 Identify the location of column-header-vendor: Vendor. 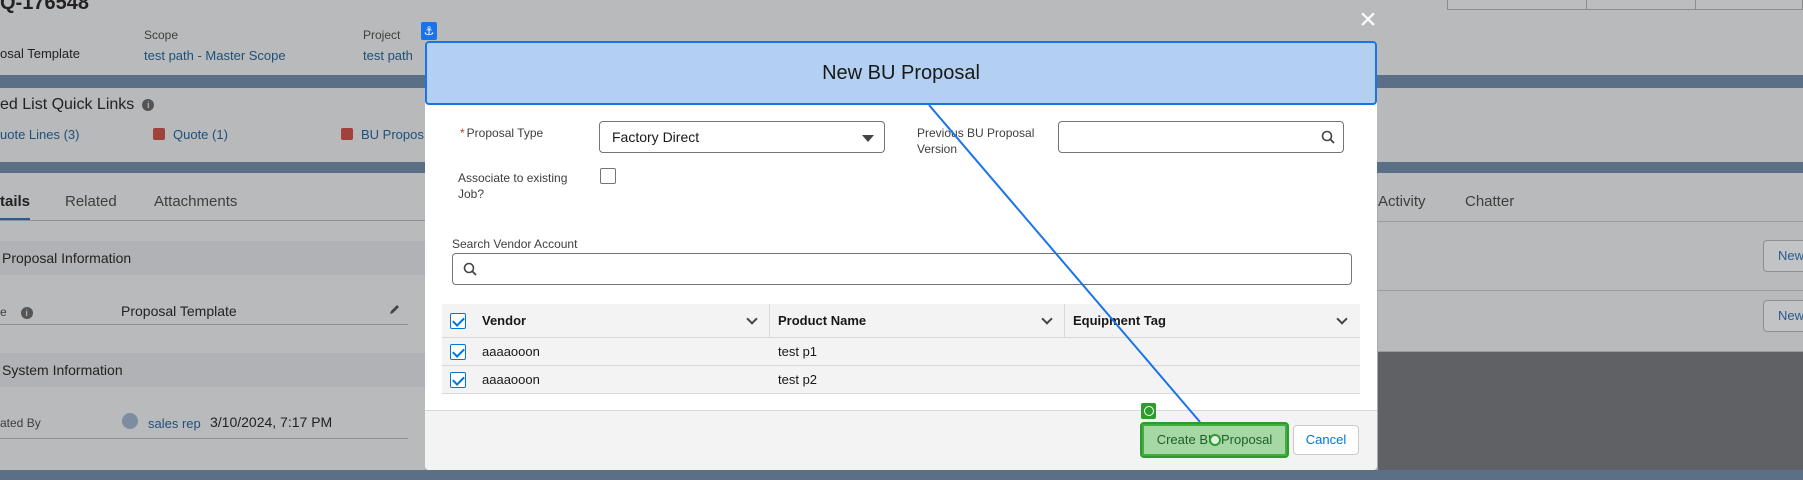
(606, 321).